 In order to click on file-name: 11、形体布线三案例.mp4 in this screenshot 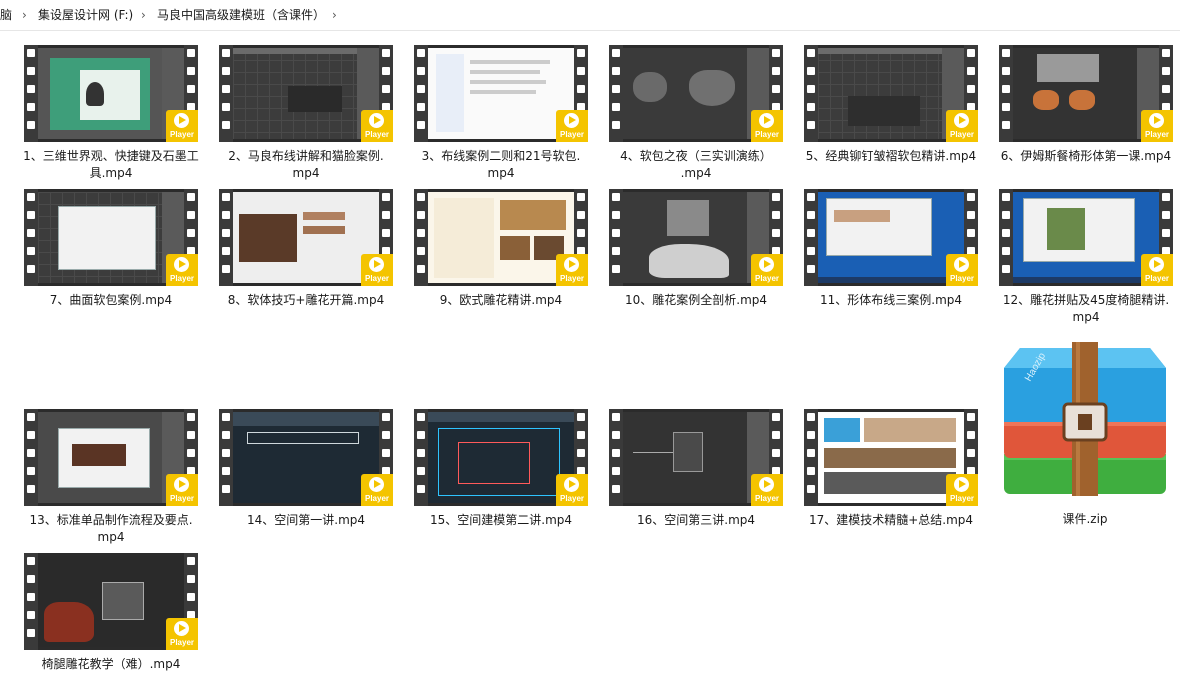, I will do `click(891, 300)`.